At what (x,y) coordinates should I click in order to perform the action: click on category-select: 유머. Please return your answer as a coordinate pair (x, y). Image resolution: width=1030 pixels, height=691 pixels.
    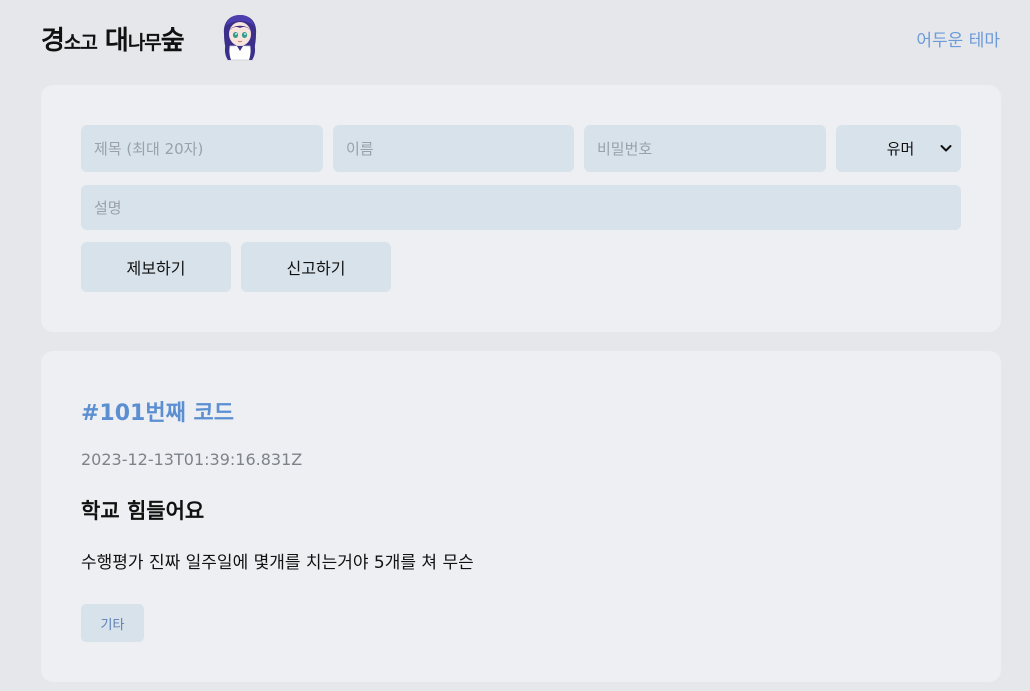
    Looking at the image, I should click on (898, 148).